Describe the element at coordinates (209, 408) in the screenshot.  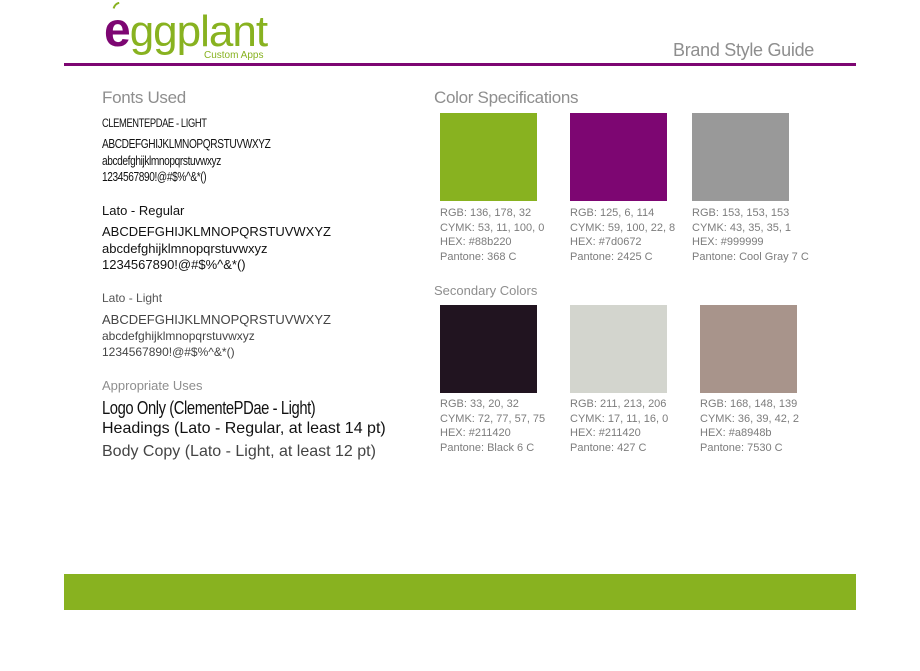
I see `use-logo: Logo Only (ClementePDae - Light)` at that location.